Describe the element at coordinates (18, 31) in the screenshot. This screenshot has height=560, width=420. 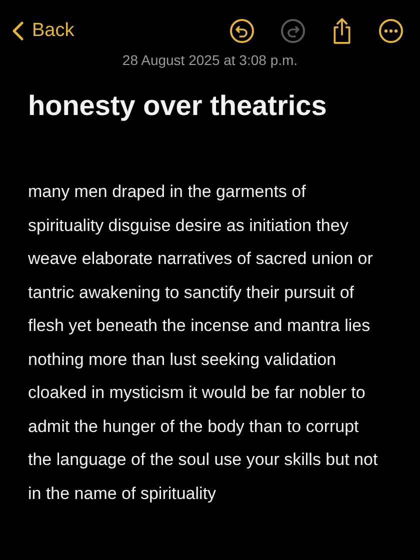
I see `chevron-icon` at that location.